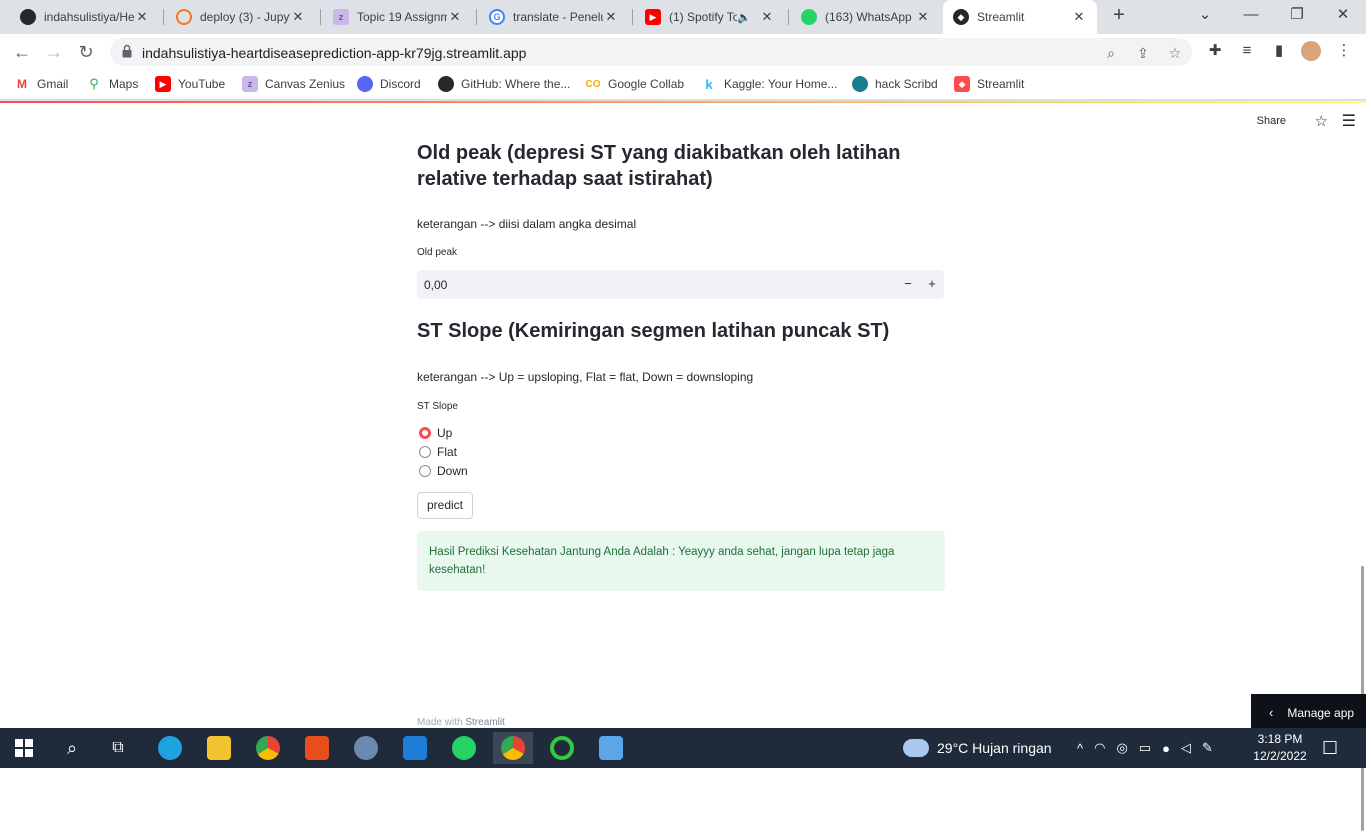 The image size is (1366, 831). I want to click on bookmark-canvas-zenius: z Canvas Zenius, so click(293, 84).